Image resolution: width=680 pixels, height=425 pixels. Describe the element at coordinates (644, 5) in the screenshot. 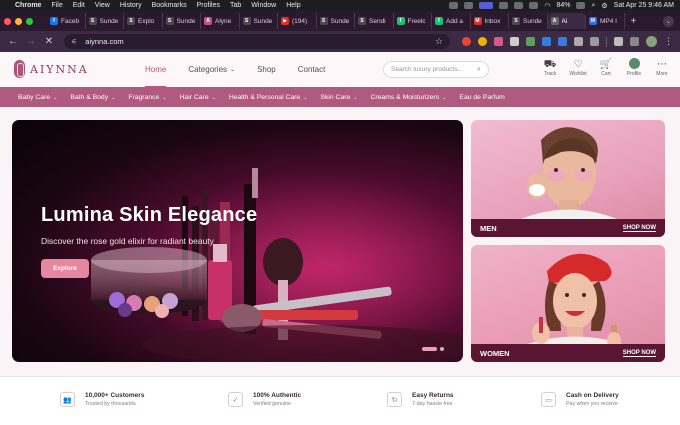

I see `clock: Sat Apr 25 9:46 AM` at that location.